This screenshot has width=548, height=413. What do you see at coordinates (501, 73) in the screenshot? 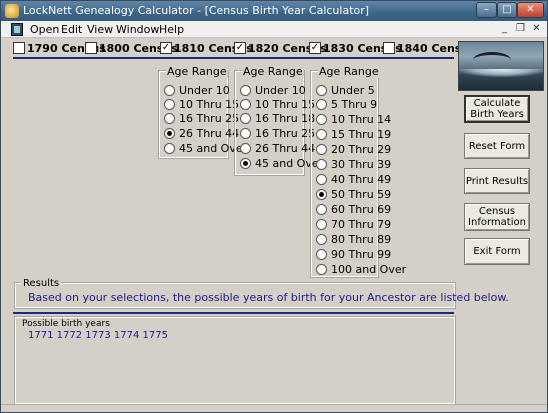
I see `wave-splash` at bounding box center [501, 73].